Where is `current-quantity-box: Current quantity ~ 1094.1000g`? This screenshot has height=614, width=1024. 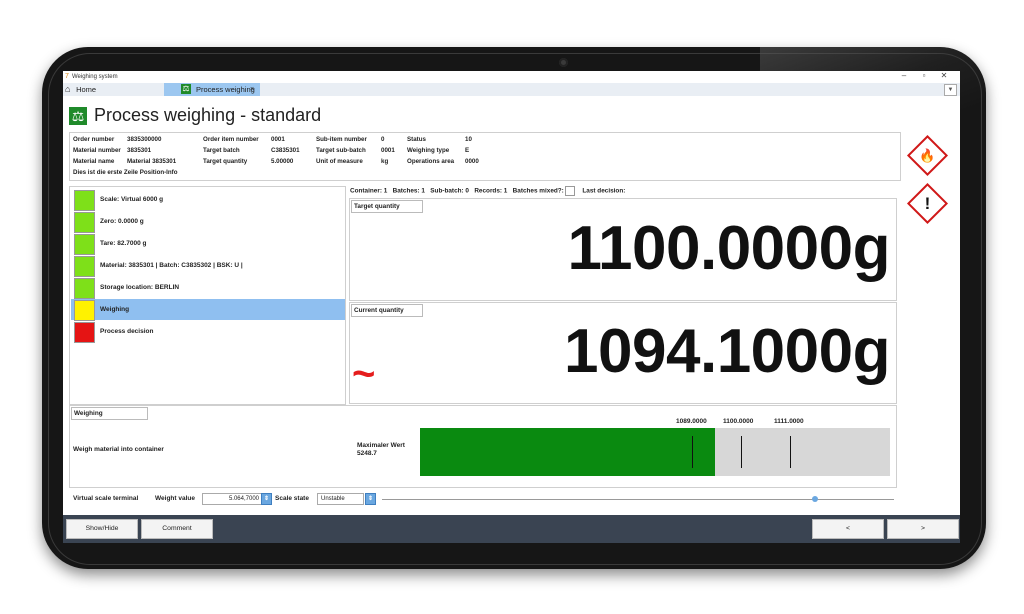 current-quantity-box: Current quantity ~ 1094.1000g is located at coordinates (623, 353).